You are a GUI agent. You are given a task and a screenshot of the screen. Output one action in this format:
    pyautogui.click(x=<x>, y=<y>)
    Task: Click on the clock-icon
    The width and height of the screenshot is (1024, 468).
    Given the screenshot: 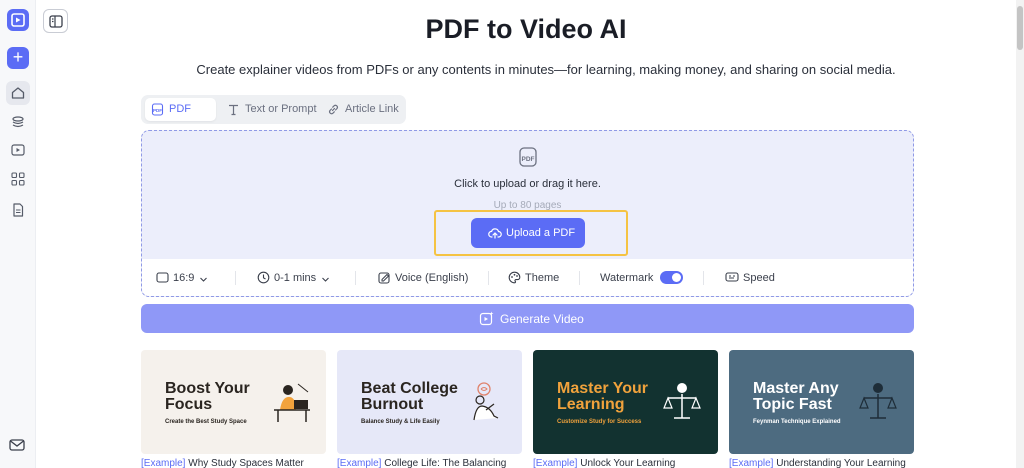 What is the action you would take?
    pyautogui.click(x=263, y=277)
    